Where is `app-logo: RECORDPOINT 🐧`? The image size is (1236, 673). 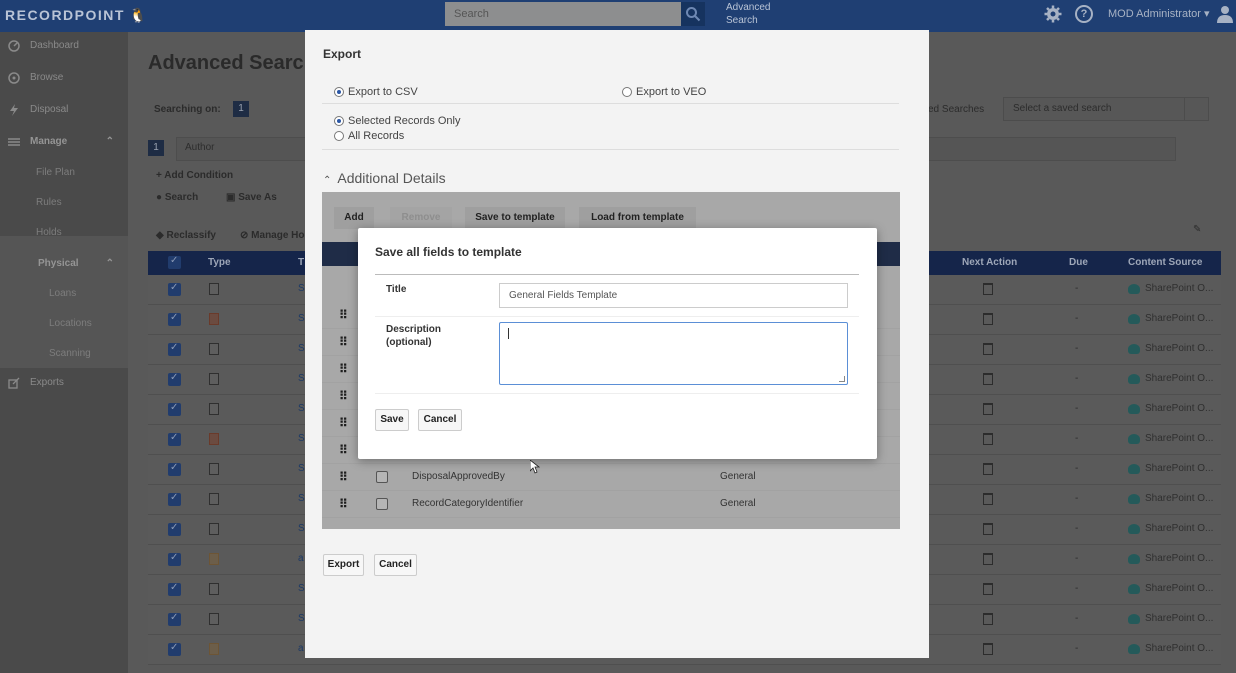 app-logo: RECORDPOINT 🐧 is located at coordinates (76, 15).